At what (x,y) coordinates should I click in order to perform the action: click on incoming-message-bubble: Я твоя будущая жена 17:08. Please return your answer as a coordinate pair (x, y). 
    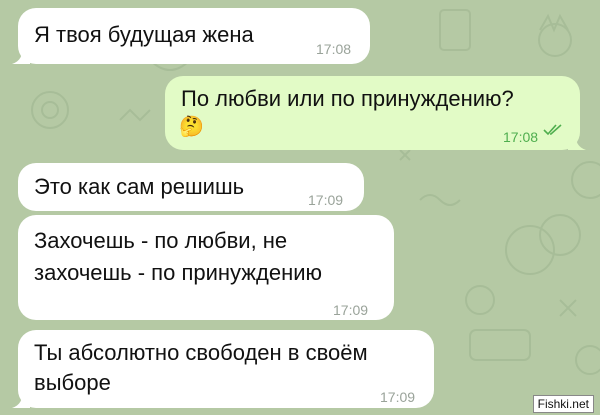
    Looking at the image, I should click on (191, 36).